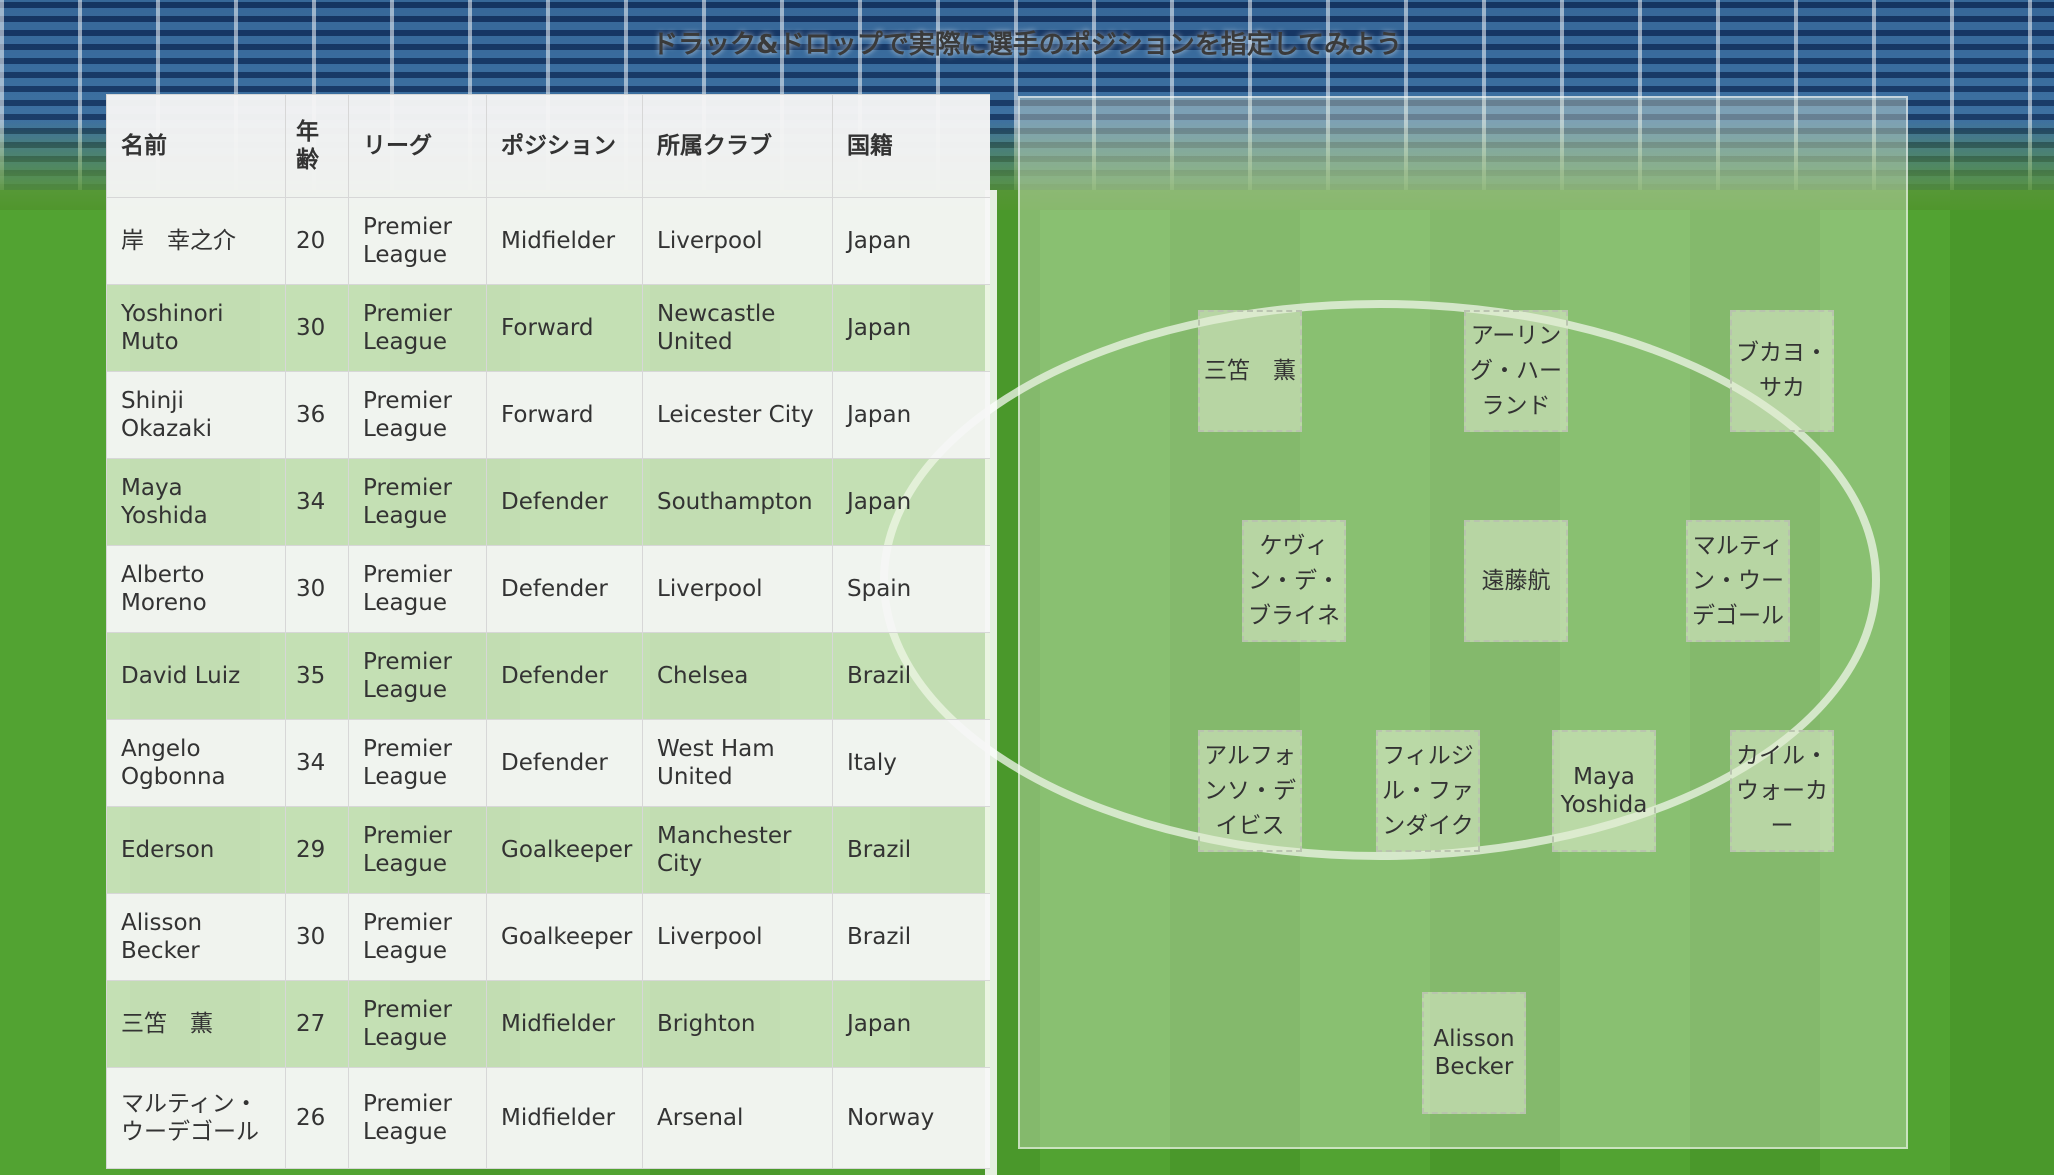 The width and height of the screenshot is (2054, 1175). What do you see at coordinates (196, 676) in the screenshot?
I see `cell-name: David Luiz` at bounding box center [196, 676].